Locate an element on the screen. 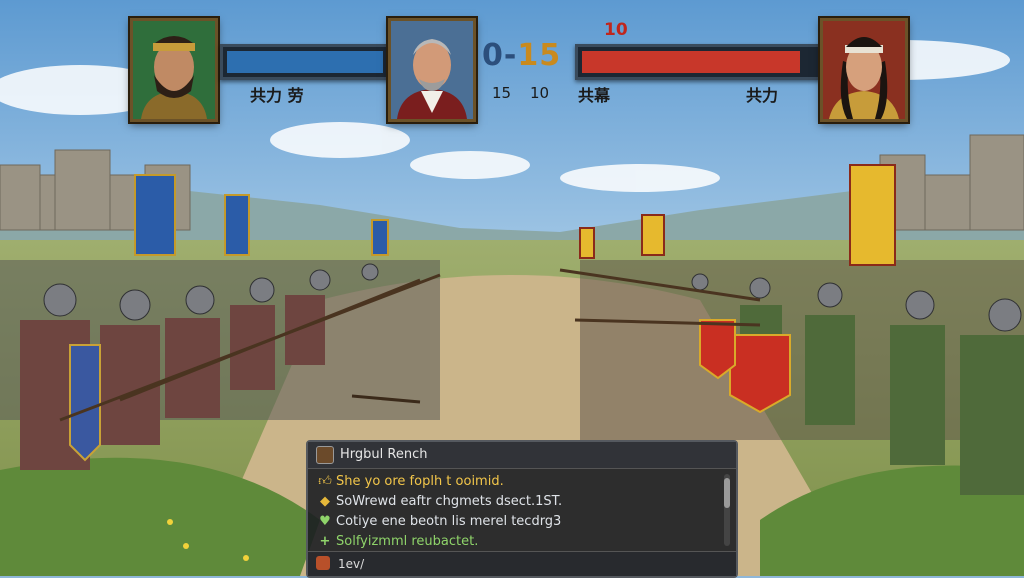 The width and height of the screenshot is (1024, 578). left-army-strength-fill is located at coordinates (305, 62).